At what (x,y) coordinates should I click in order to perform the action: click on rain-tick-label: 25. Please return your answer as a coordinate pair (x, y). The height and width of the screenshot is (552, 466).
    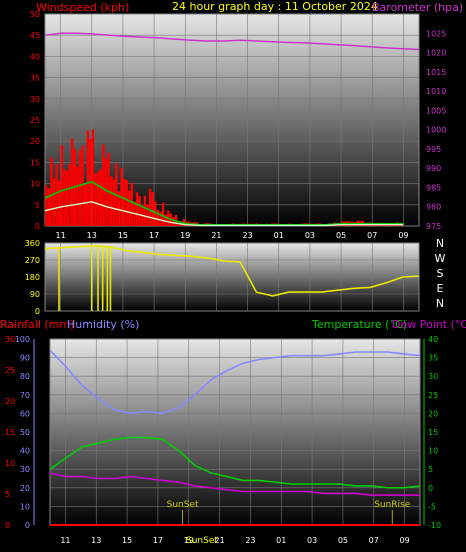
    Looking at the image, I should click on (10, 370).